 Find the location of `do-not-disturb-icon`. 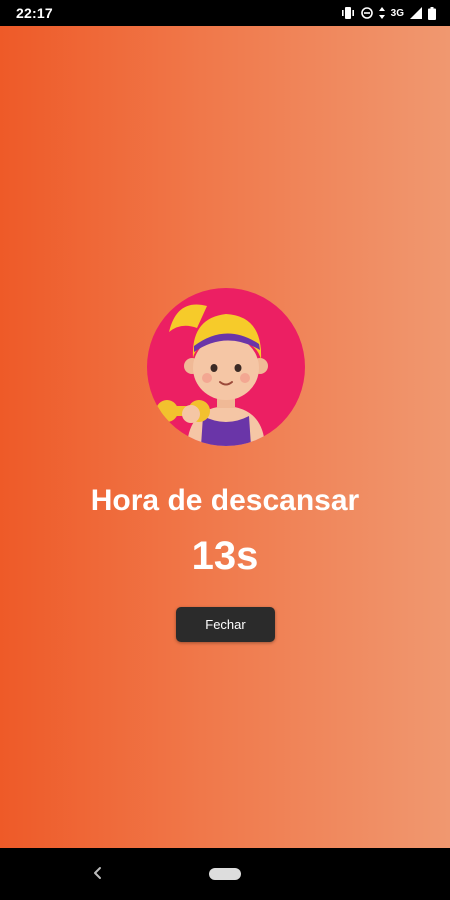

do-not-disturb-icon is located at coordinates (366, 13).